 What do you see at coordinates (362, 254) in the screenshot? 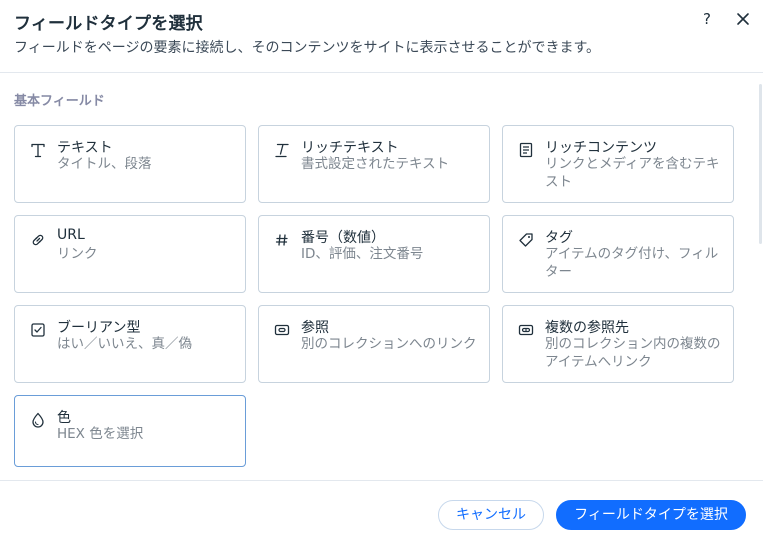
I see `card-description: ID、評価、注文番号` at bounding box center [362, 254].